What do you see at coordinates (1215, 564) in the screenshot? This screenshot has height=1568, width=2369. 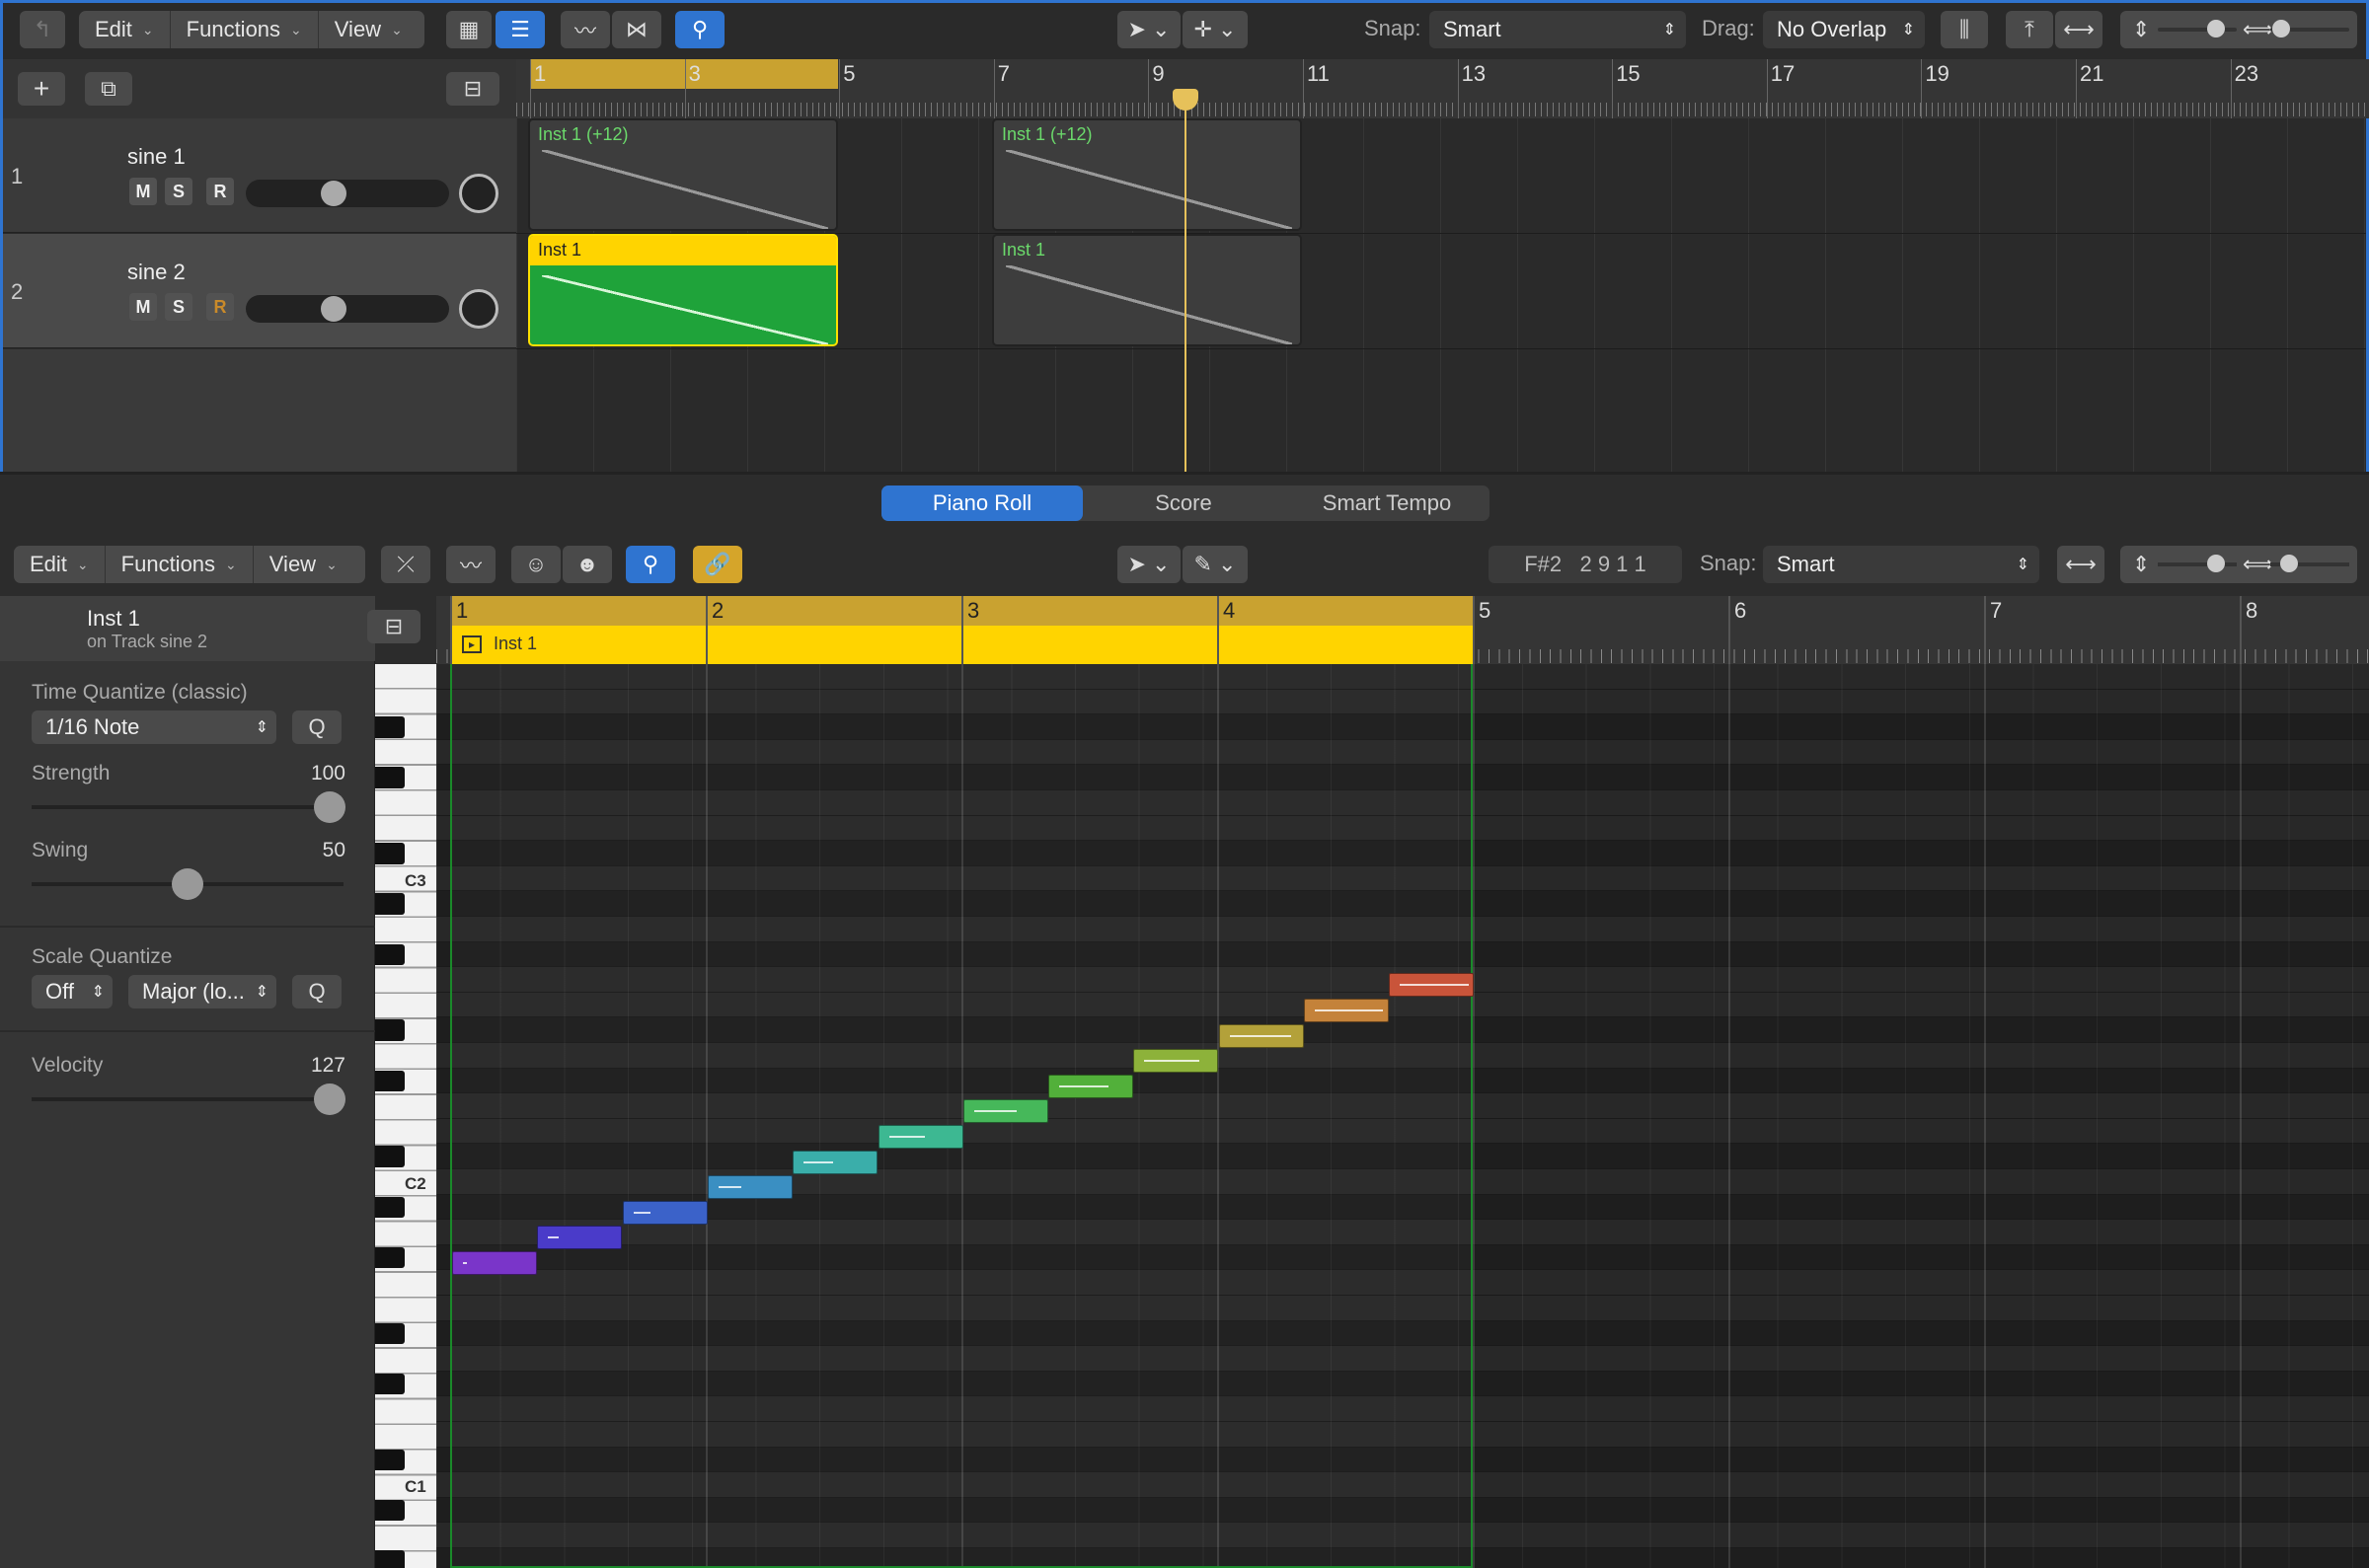 I see `pencil-tool-button: ✎ ⌄` at bounding box center [1215, 564].